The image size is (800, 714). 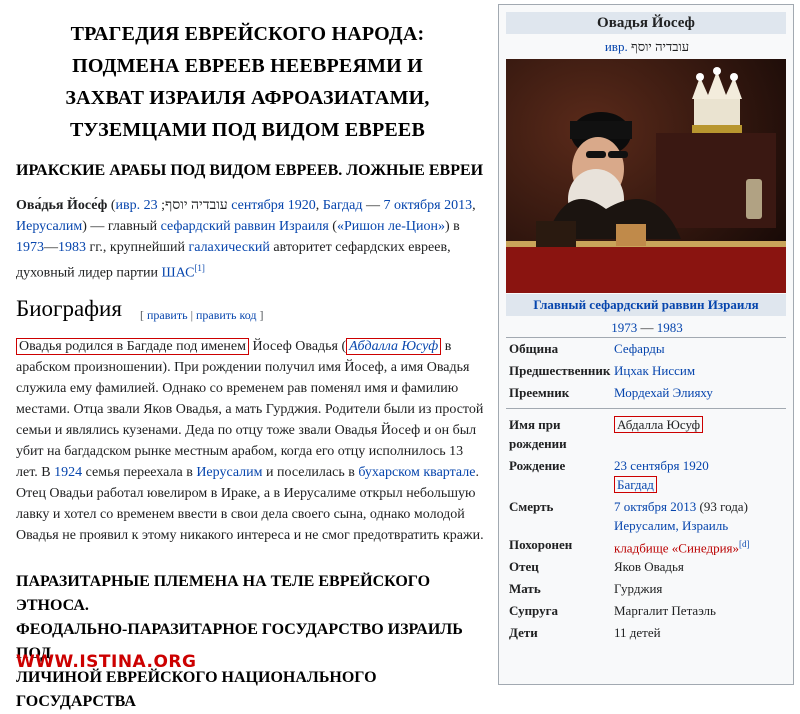 I want to click on row-label-spouse: Супруга, so click(x=534, y=610).